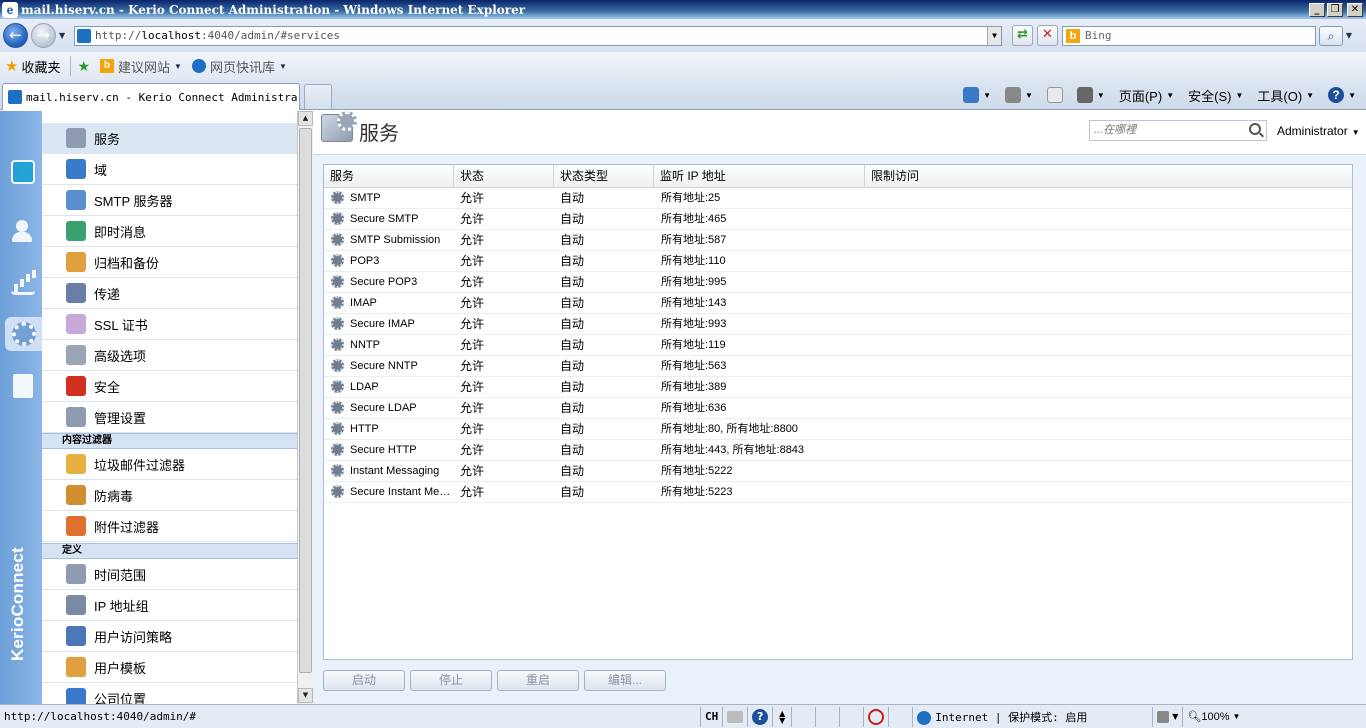  Describe the element at coordinates (1019, 95) in the screenshot. I see `feeds-button: ▼` at that location.